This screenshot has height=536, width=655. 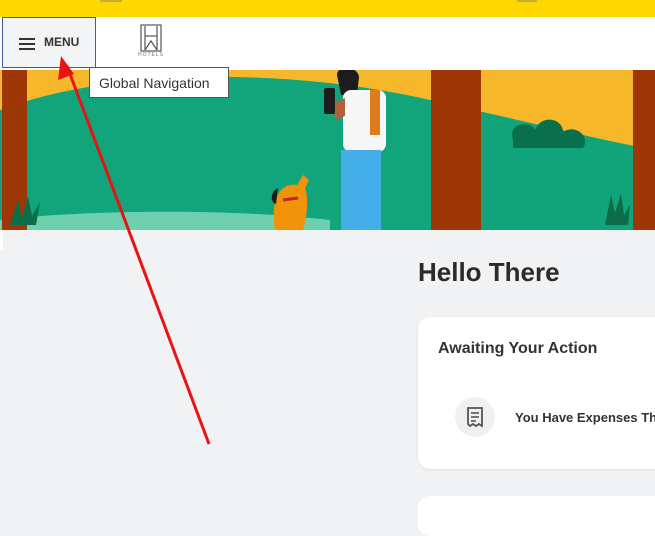 I want to click on menu-button: MENU, so click(x=49, y=42).